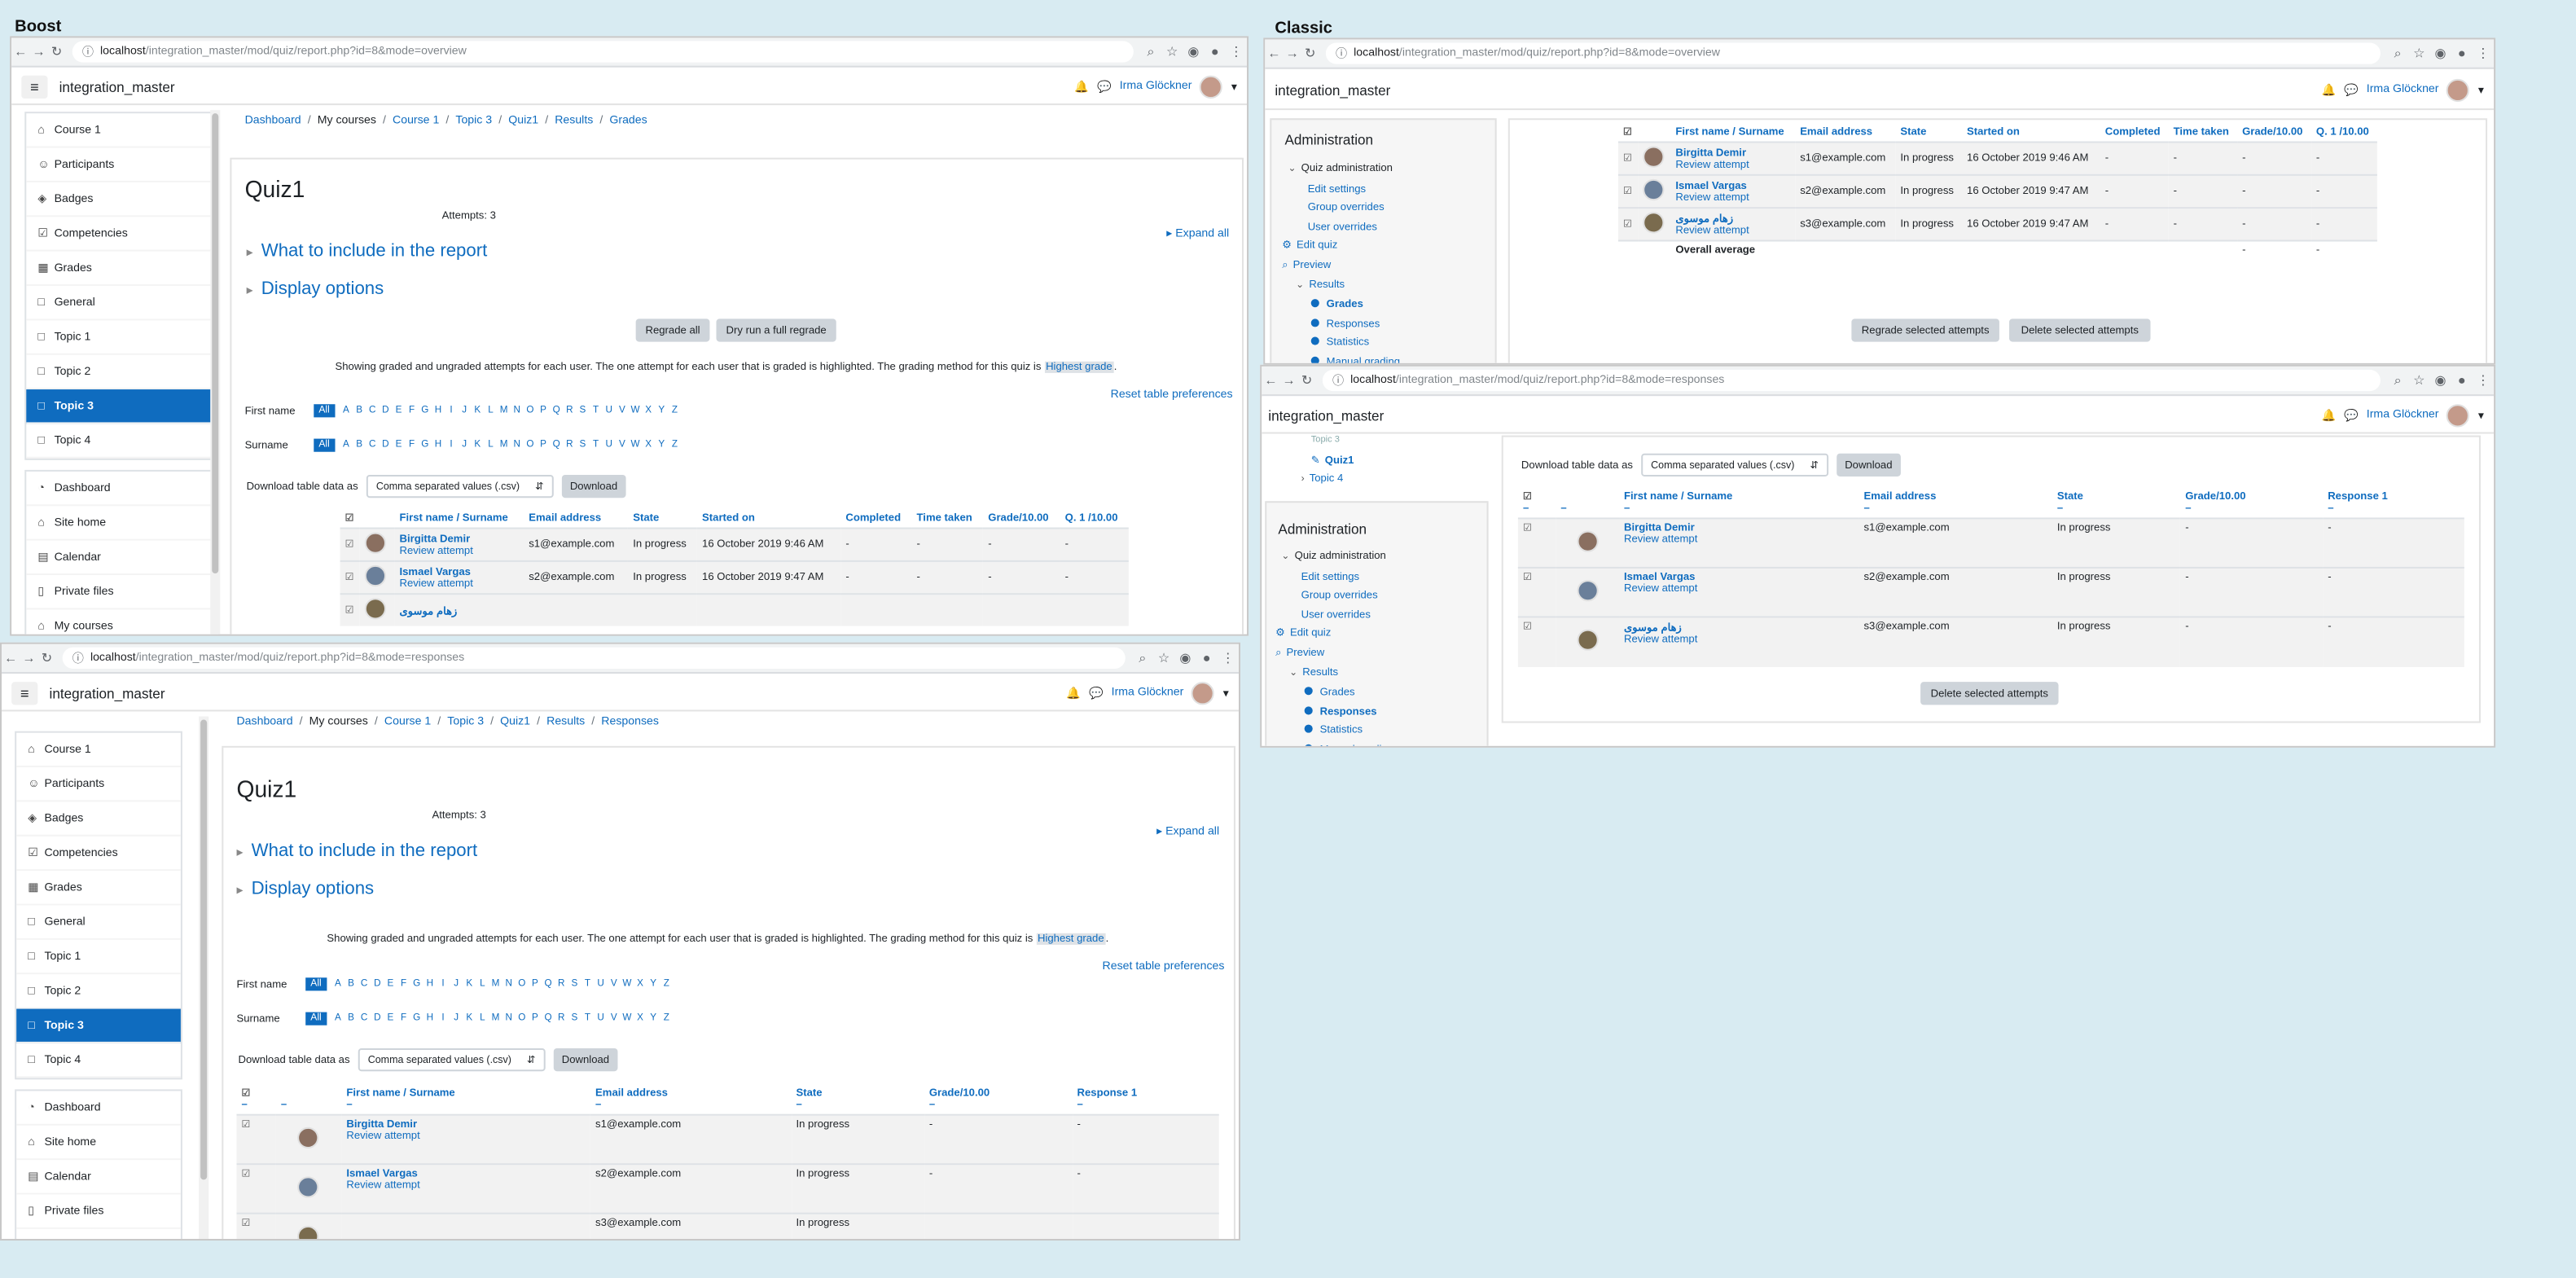 This screenshot has width=2576, height=1278. Describe the element at coordinates (482, 1019) in the screenshot. I see `surname-initial-l: L` at that location.